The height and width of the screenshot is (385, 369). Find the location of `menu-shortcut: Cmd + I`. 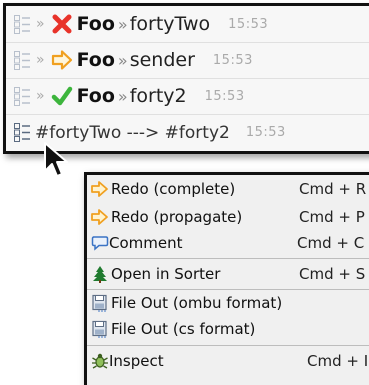

menu-shortcut: Cmd + I is located at coordinates (338, 361).